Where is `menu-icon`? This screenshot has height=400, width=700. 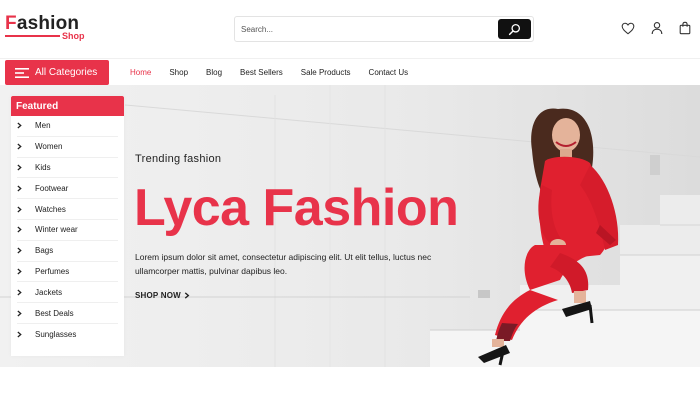 menu-icon is located at coordinates (22, 72).